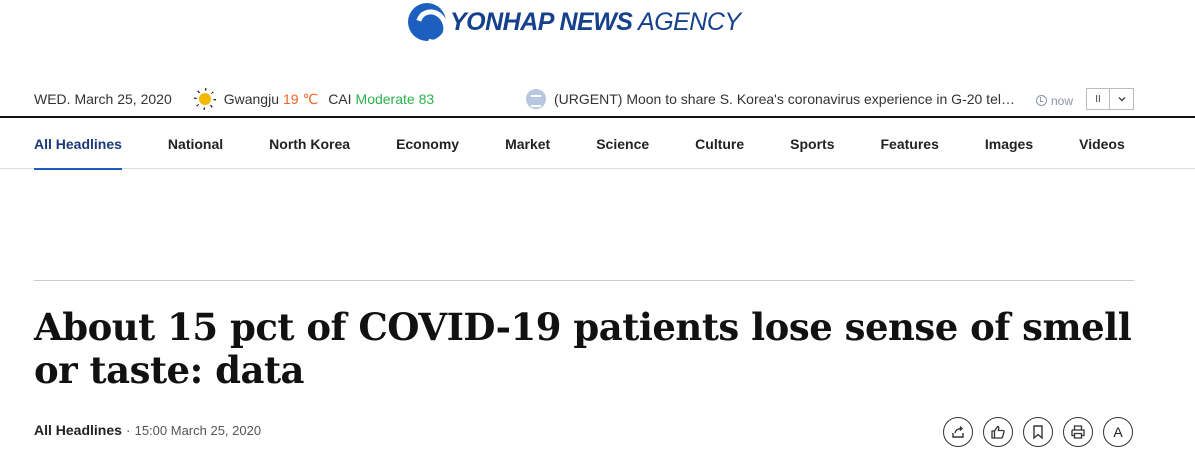  What do you see at coordinates (78, 144) in the screenshot?
I see `nav-item-all-headlines: All Headlines` at bounding box center [78, 144].